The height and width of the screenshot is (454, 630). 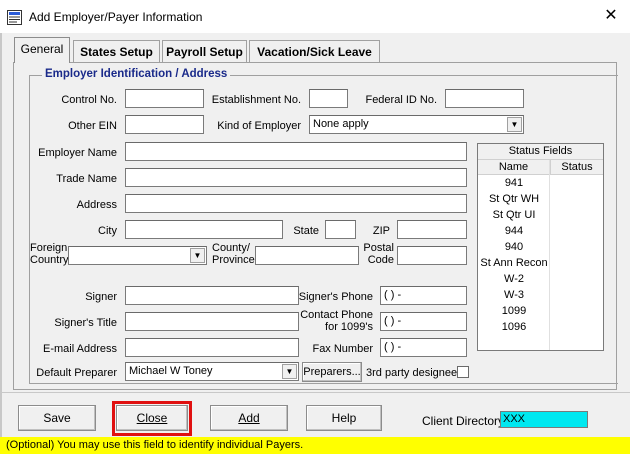 What do you see at coordinates (513, 167) in the screenshot?
I see `status-col-name: Name` at bounding box center [513, 167].